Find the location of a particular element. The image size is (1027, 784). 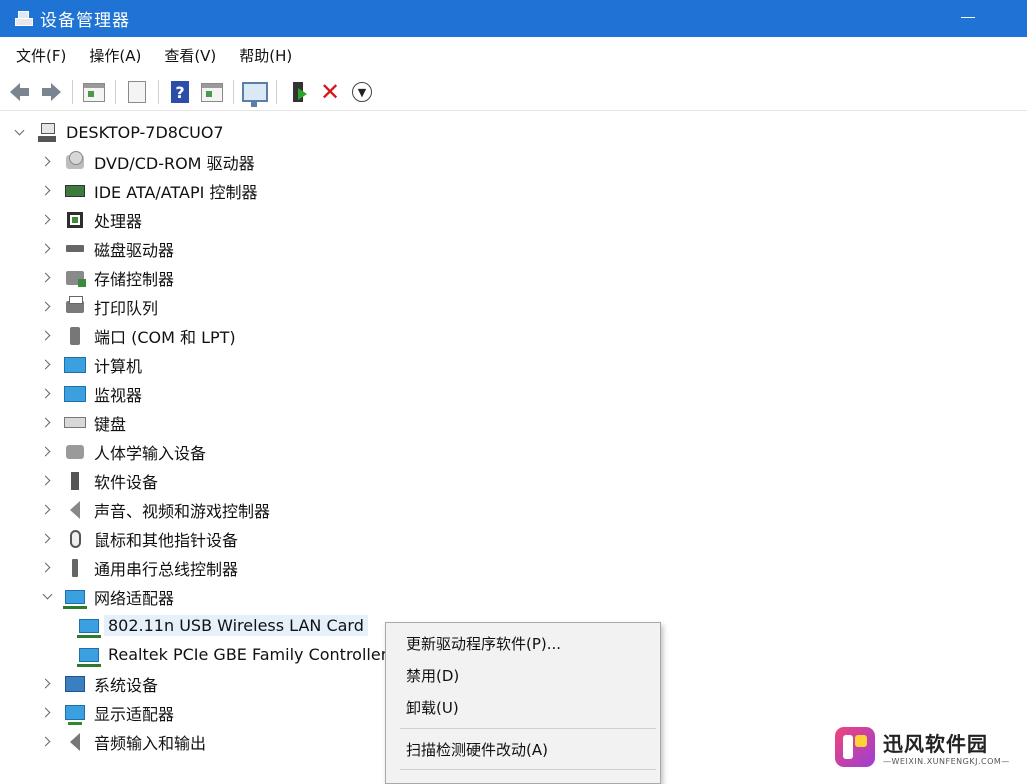

storage-controller-icon is located at coordinates (75, 278).